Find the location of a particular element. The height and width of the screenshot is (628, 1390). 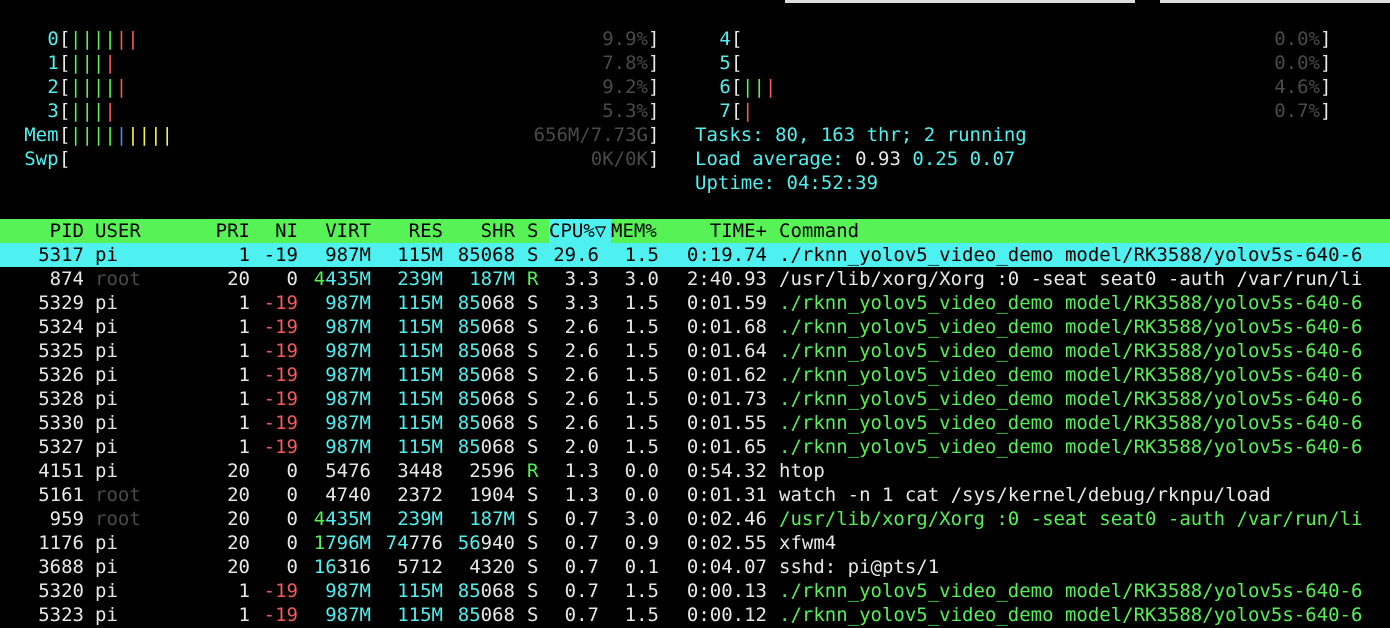

process-time: 0:19.74 is located at coordinates (726, 255).